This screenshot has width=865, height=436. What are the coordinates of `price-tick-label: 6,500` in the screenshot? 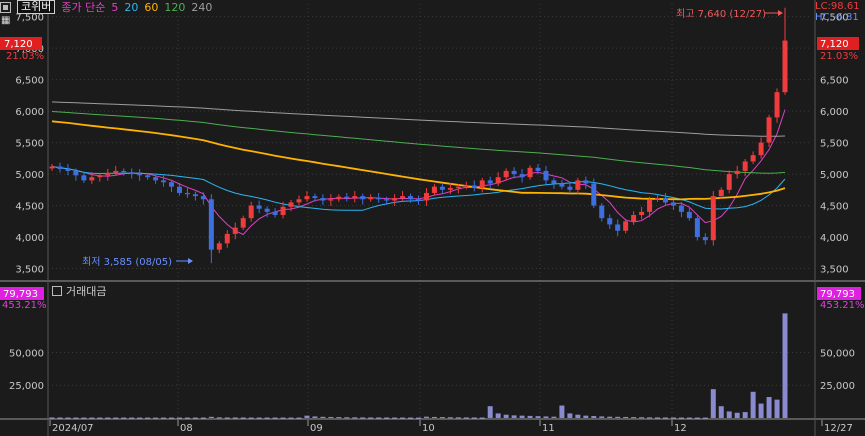 It's located at (29, 81).